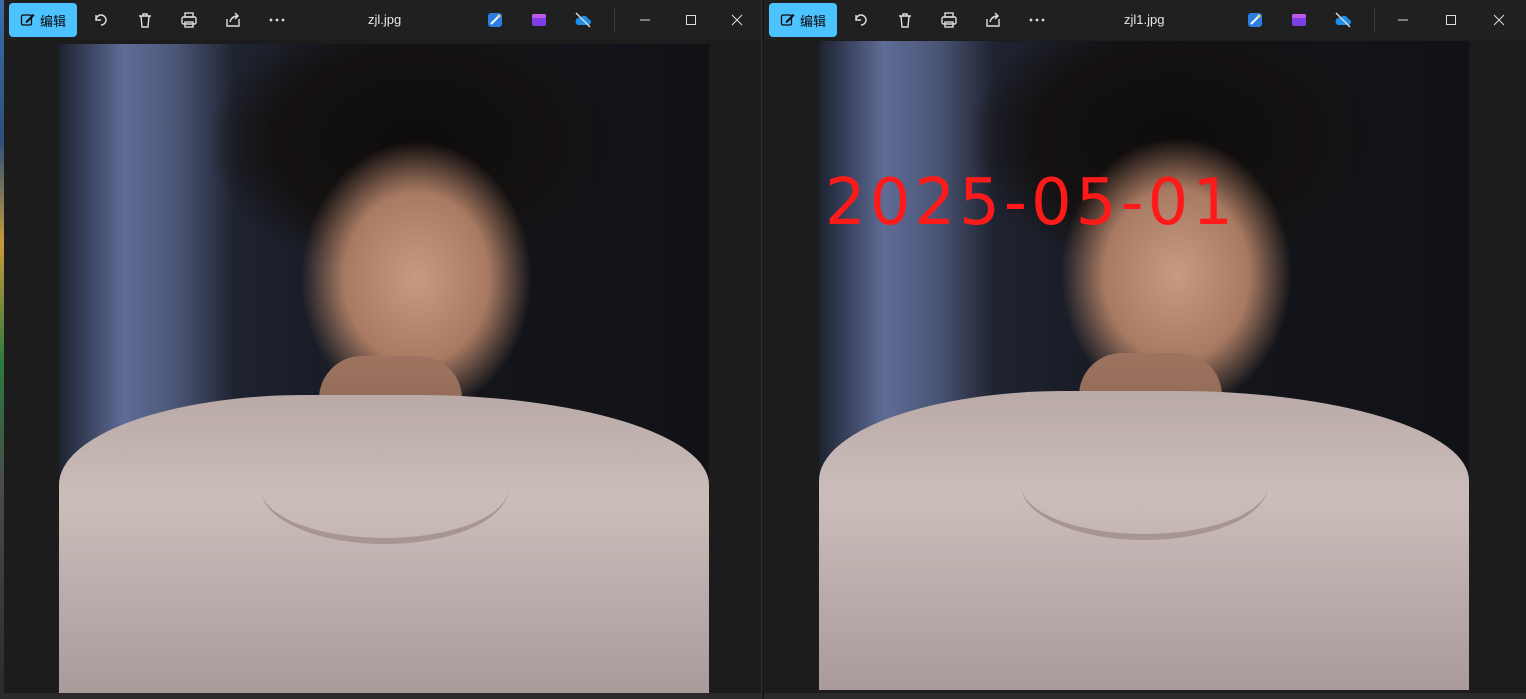 This screenshot has height=699, width=1526. I want to click on window-title: zjl1.jpg, so click(1144, 19).